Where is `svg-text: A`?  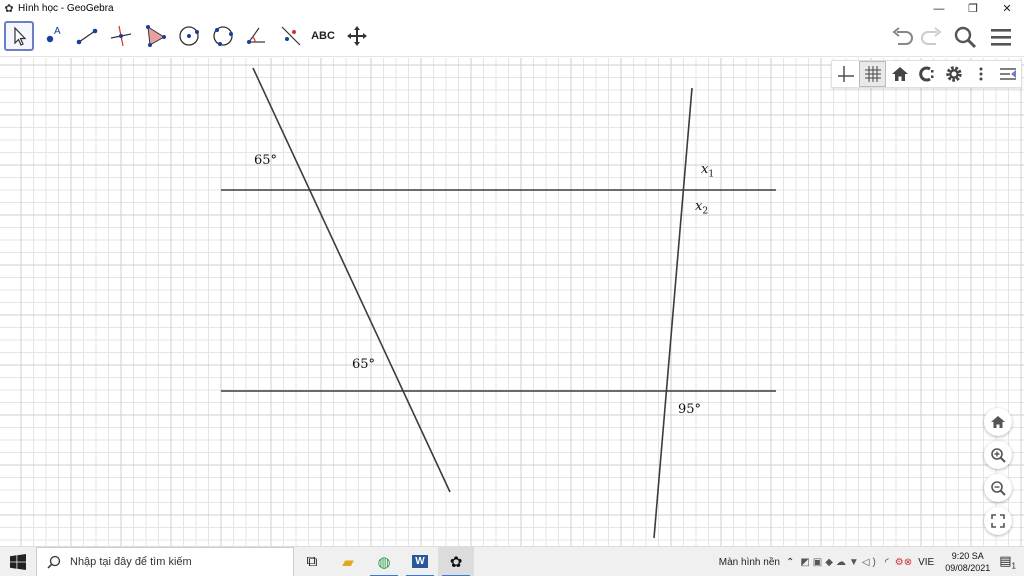
svg-text: A is located at coordinates (57, 31).